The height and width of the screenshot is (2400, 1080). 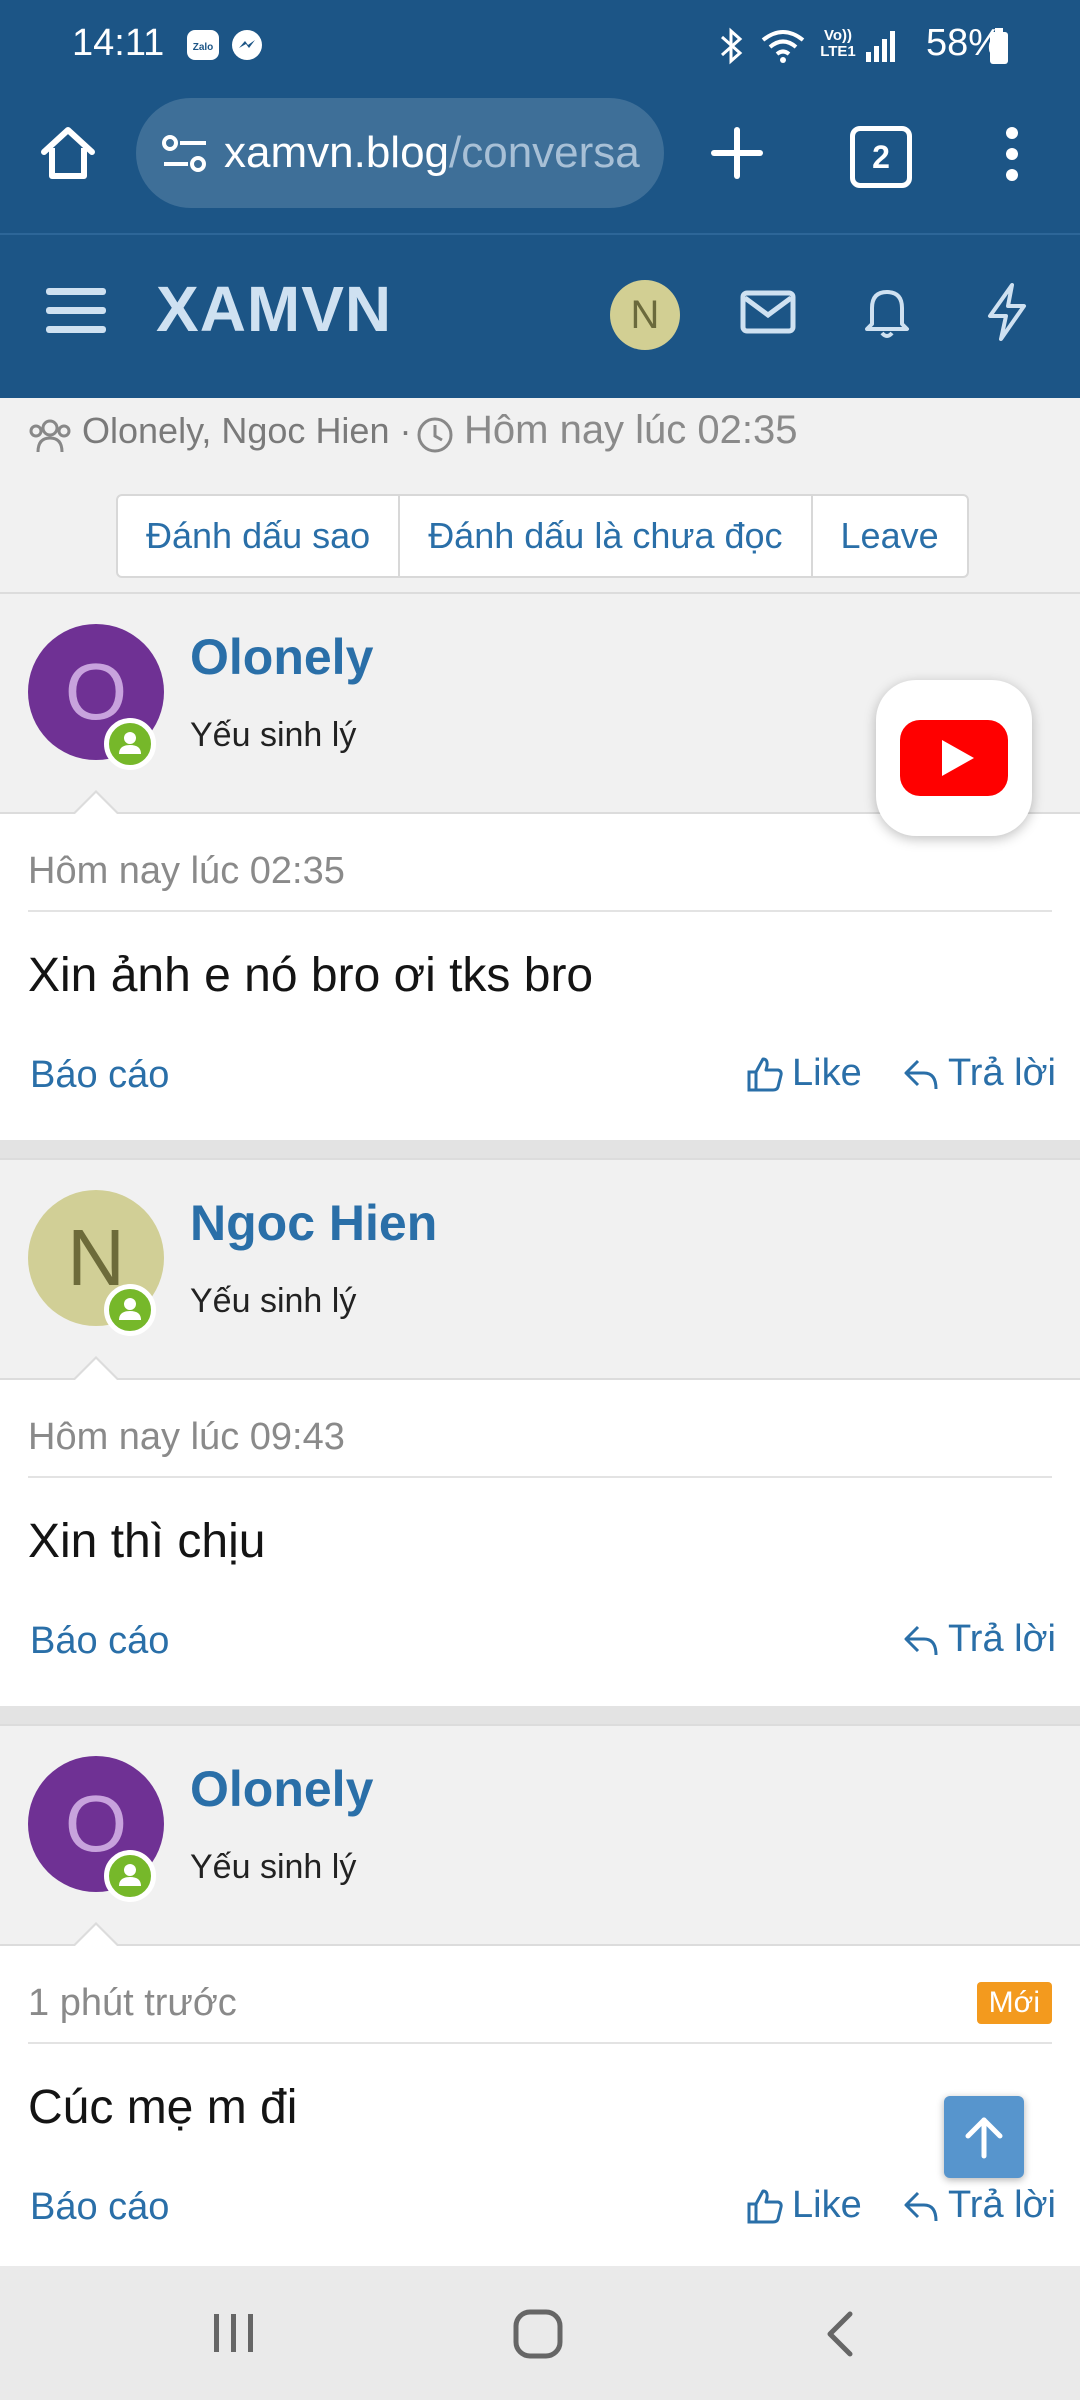 What do you see at coordinates (783, 46) in the screenshot?
I see `wifi-icon` at bounding box center [783, 46].